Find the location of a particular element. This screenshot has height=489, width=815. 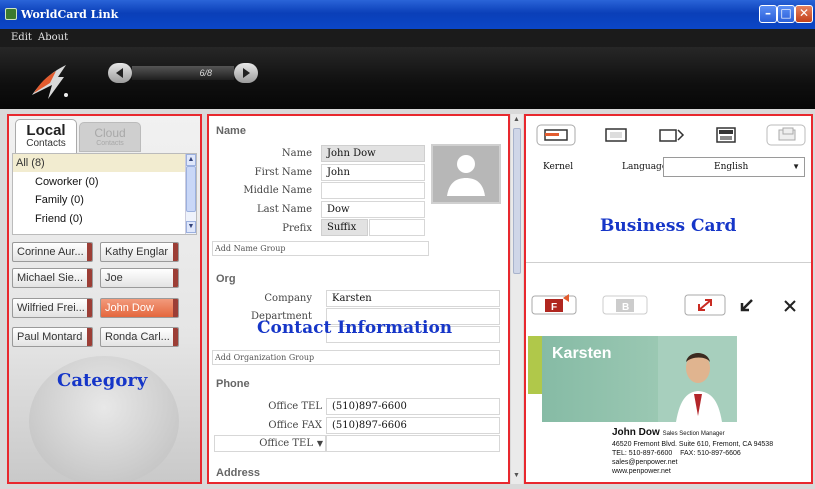

suffix-value-field is located at coordinates (397, 227).